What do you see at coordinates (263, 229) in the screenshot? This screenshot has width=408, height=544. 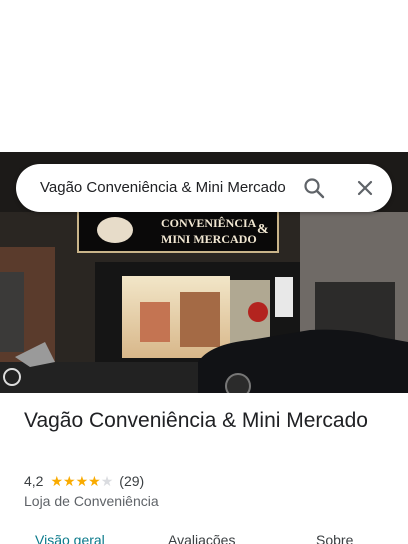 I see `sign-ampersand: &` at bounding box center [263, 229].